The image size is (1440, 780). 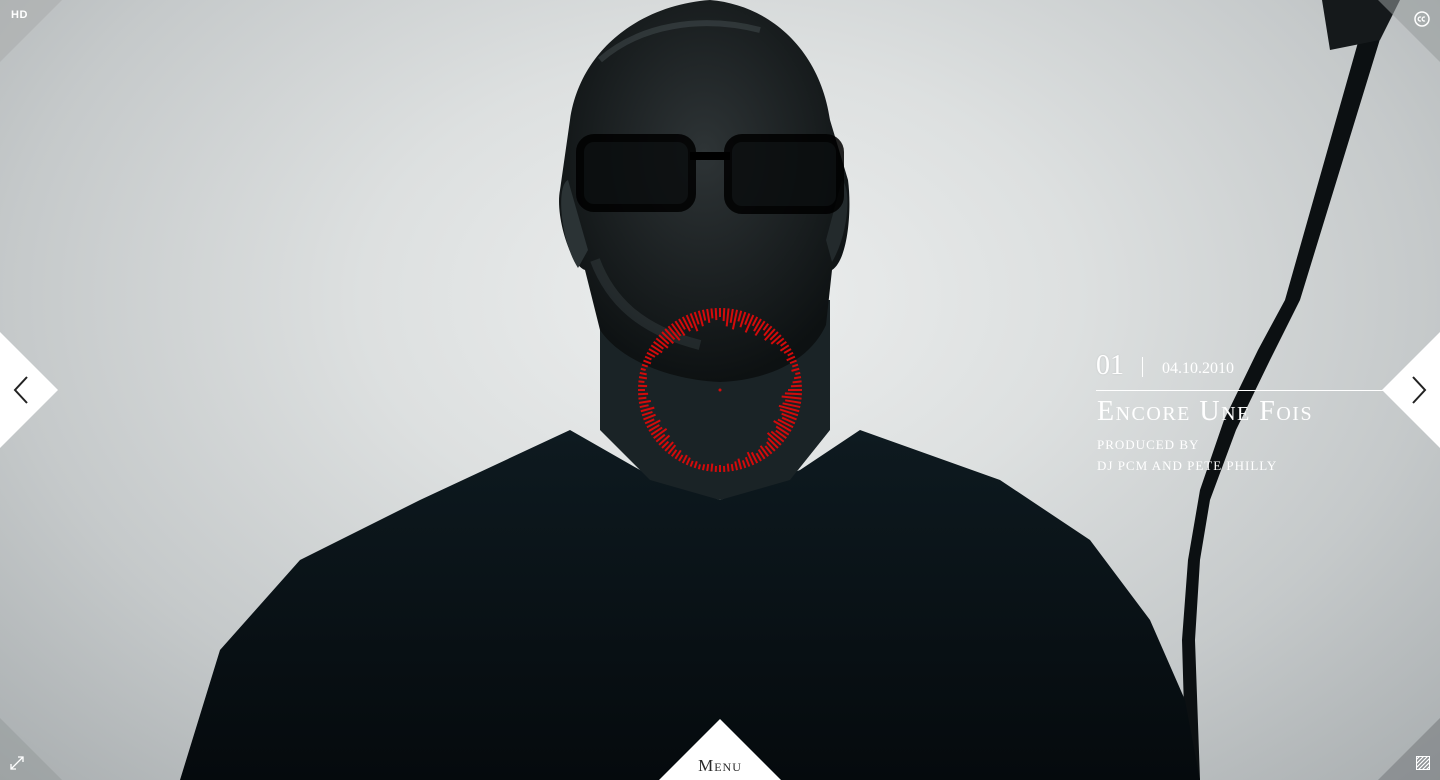 I want to click on expand-icon, so click(x=17, y=763).